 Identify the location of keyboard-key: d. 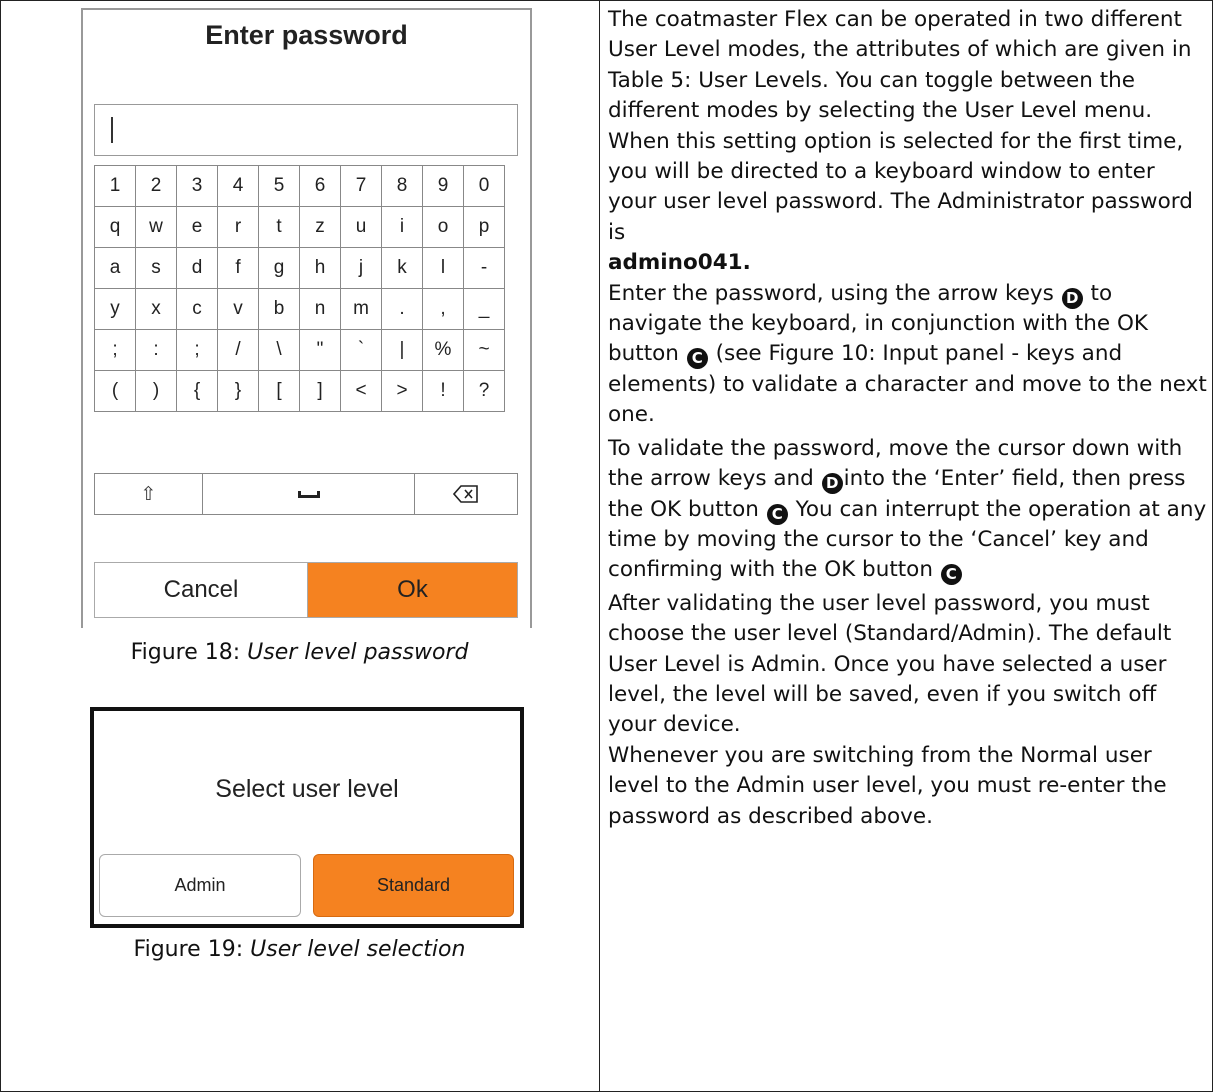
(197, 268).